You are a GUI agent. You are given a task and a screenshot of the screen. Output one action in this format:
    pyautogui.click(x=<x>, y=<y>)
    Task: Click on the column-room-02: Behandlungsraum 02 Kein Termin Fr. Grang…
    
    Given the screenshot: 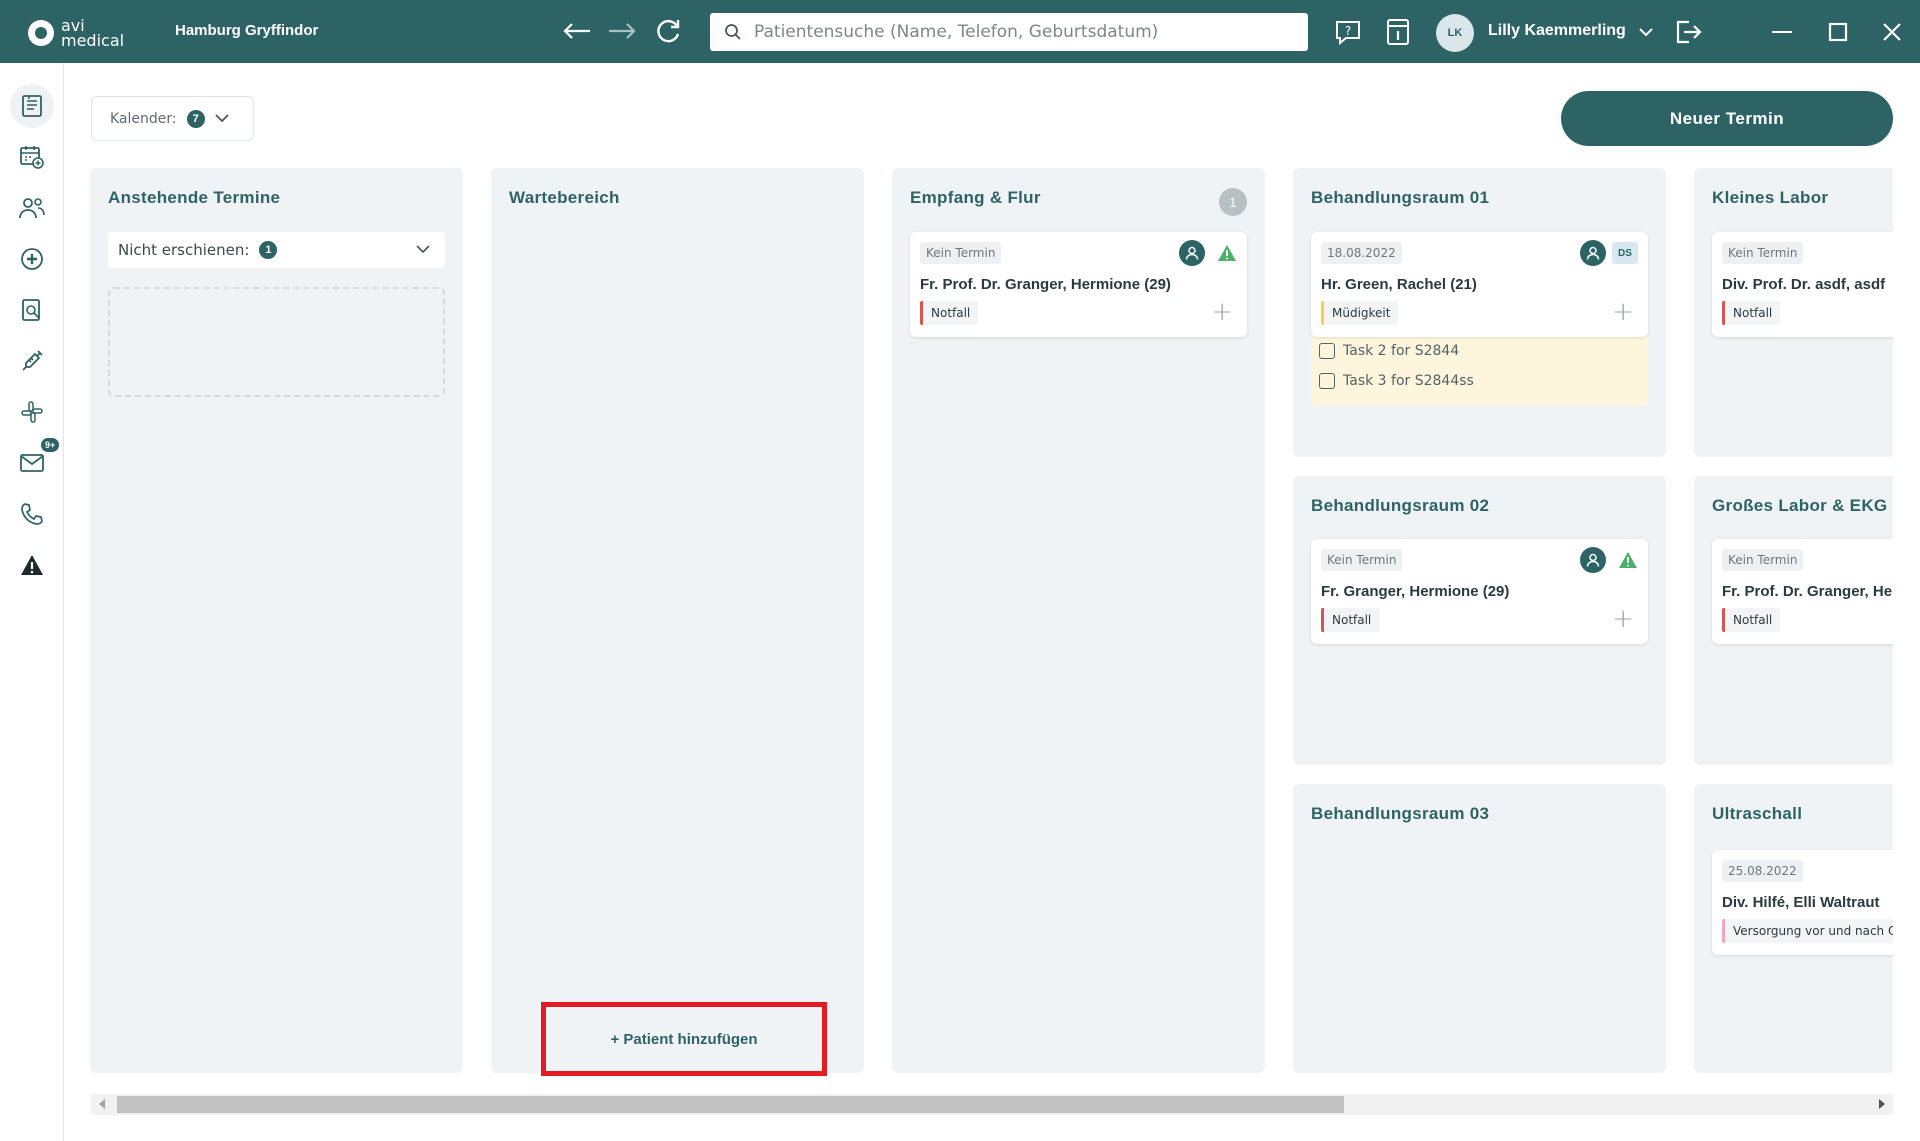 What is the action you would take?
    pyautogui.click(x=1479, y=620)
    